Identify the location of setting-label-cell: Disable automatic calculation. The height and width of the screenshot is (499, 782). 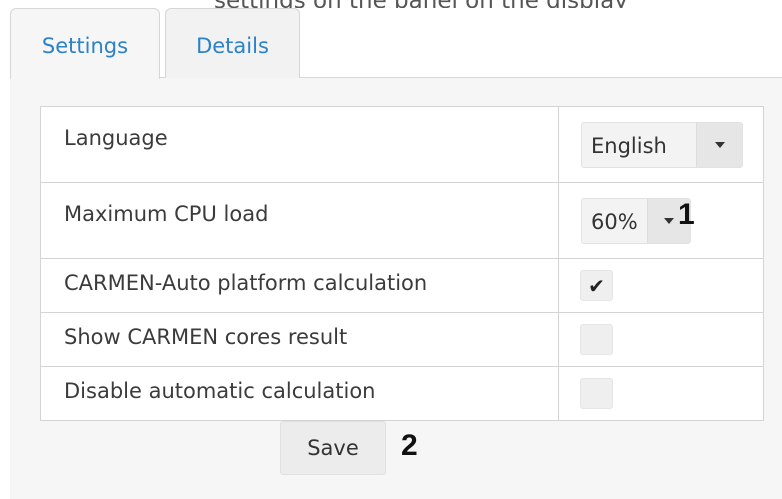
(299, 393).